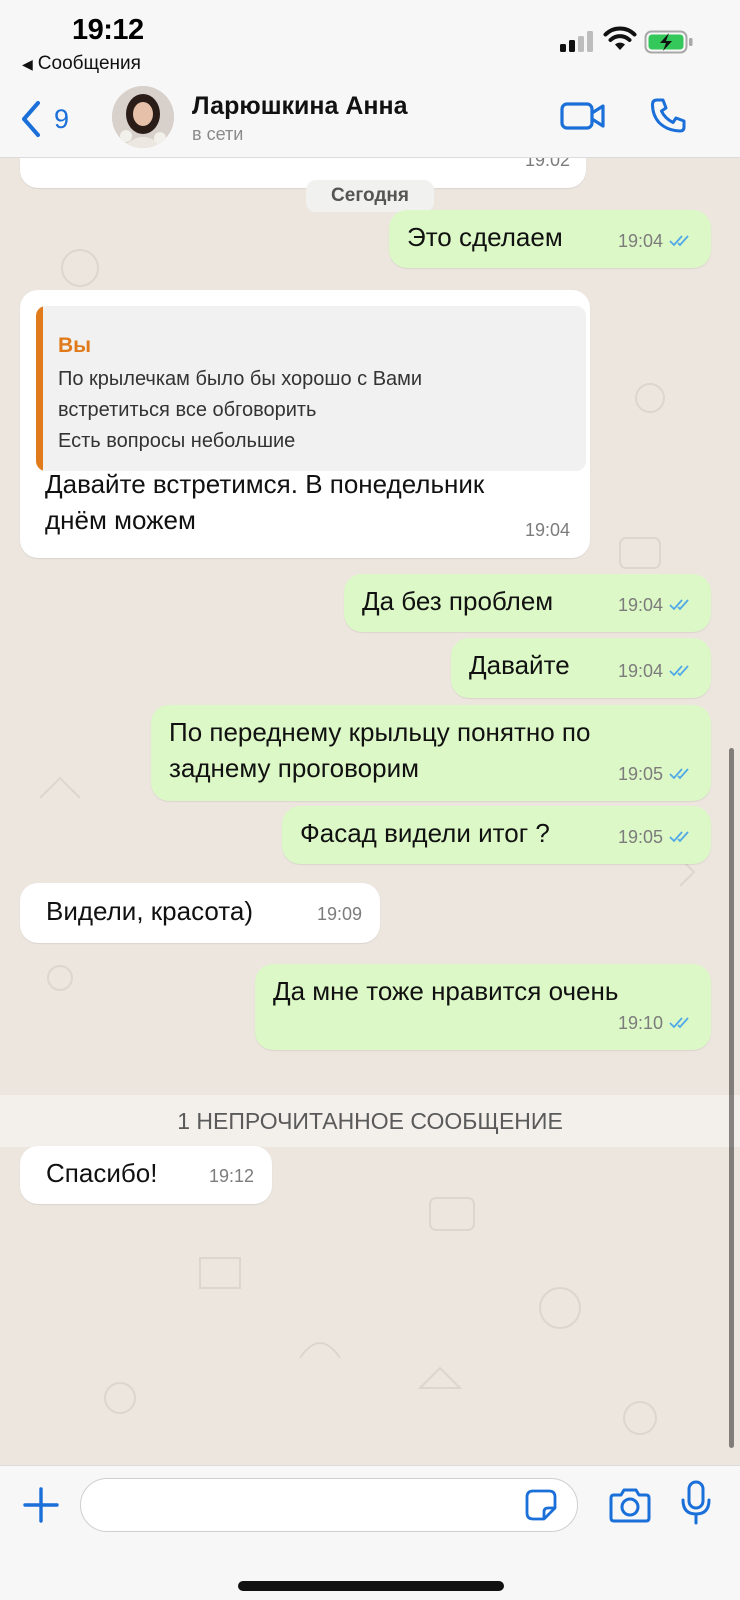 The width and height of the screenshot is (740, 1600). What do you see at coordinates (446, 991) in the screenshot?
I see `message-text: Да мне тоже нравится очень` at bounding box center [446, 991].